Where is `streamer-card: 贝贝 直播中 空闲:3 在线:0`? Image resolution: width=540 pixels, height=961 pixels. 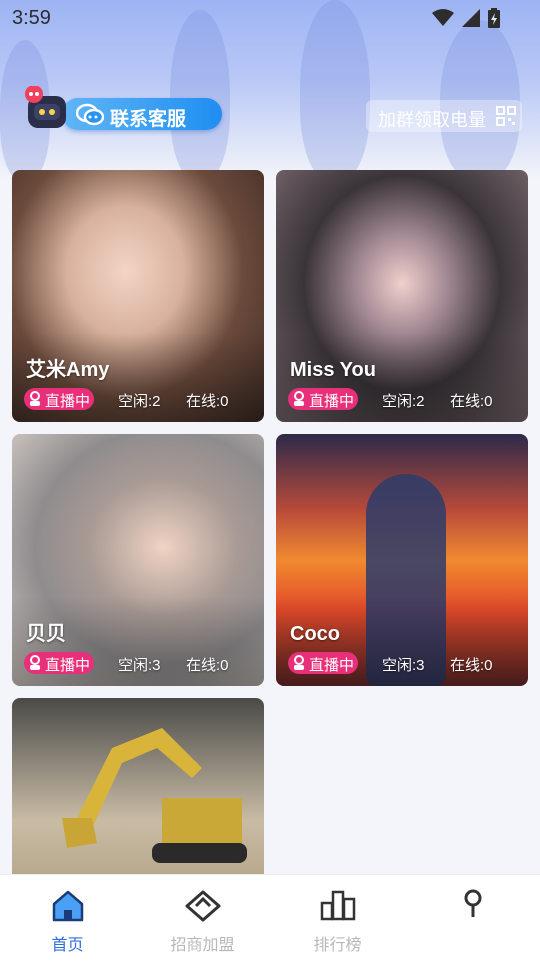 streamer-card: 贝贝 直播中 空闲:3 在线:0 is located at coordinates (138, 560).